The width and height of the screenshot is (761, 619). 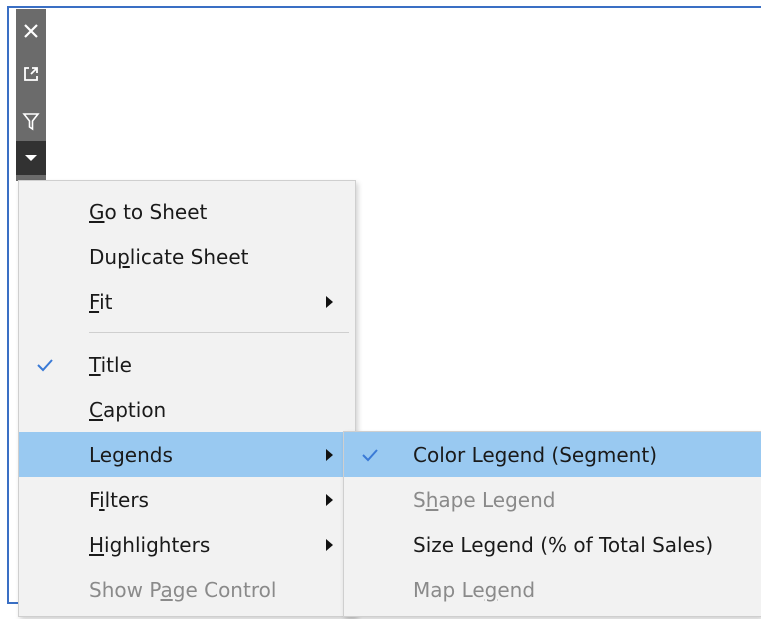 I want to click on menu-item-title: Title, so click(x=187, y=364).